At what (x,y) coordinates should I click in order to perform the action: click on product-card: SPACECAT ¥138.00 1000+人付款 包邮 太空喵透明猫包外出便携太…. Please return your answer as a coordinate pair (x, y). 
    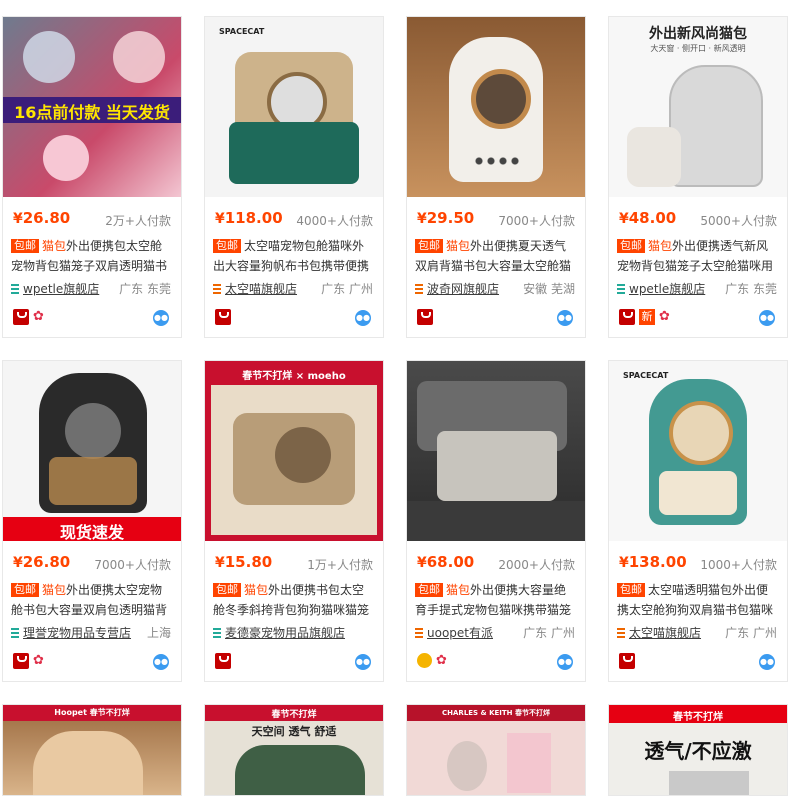
    Looking at the image, I should click on (698, 521).